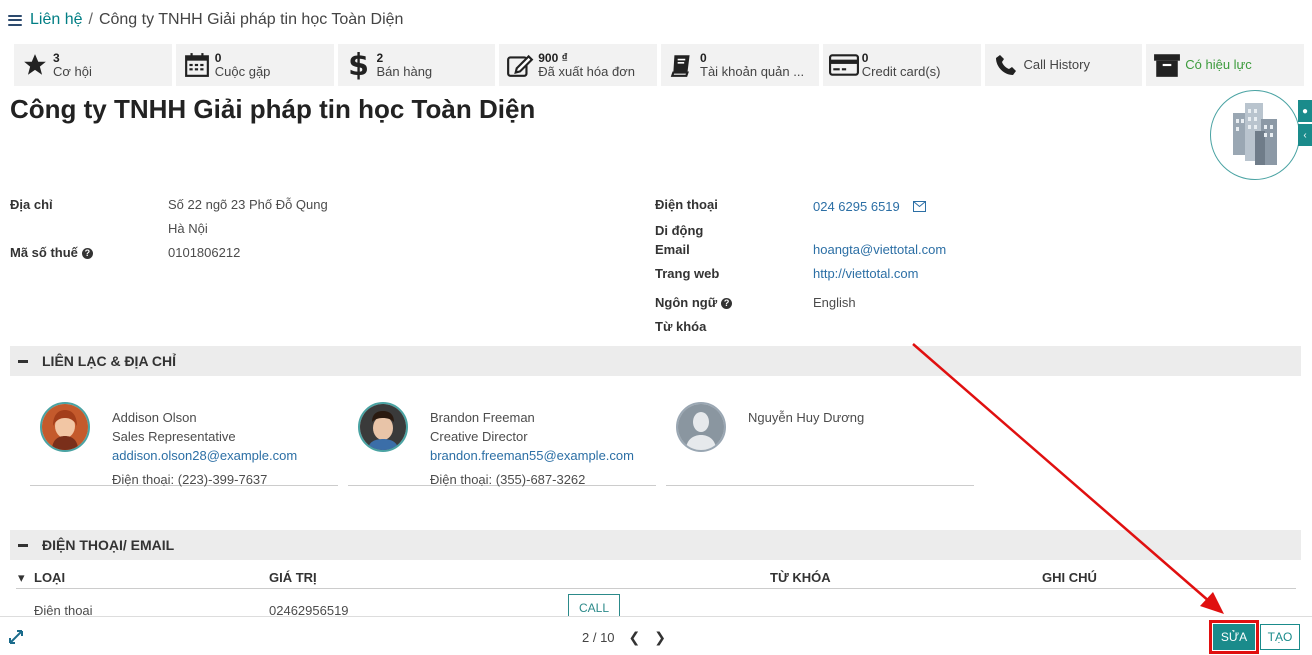 The image size is (1312, 655). Describe the element at coordinates (624, 637) in the screenshot. I see `pager: 2 / 10 ❮ ❯` at that location.